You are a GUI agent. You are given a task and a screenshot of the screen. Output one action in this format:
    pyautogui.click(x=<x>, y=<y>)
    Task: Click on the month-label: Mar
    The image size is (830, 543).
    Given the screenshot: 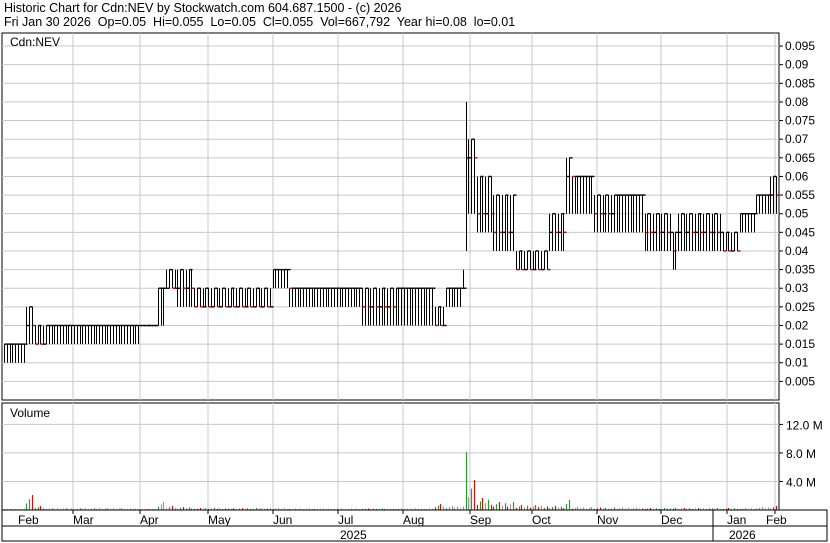 What is the action you would take?
    pyautogui.click(x=83, y=520)
    